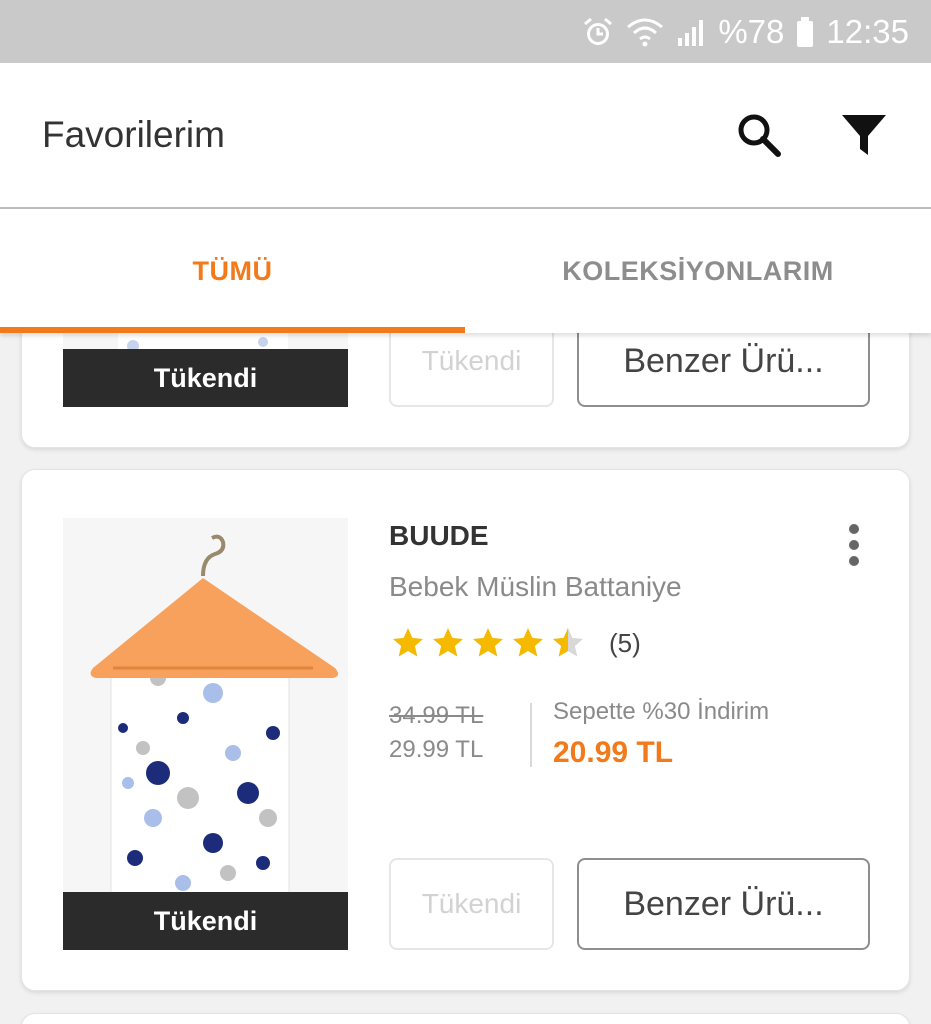 This screenshot has height=1024, width=931. Describe the element at coordinates (465, 135) in the screenshot. I see `app-bar: Favorilerim` at that location.